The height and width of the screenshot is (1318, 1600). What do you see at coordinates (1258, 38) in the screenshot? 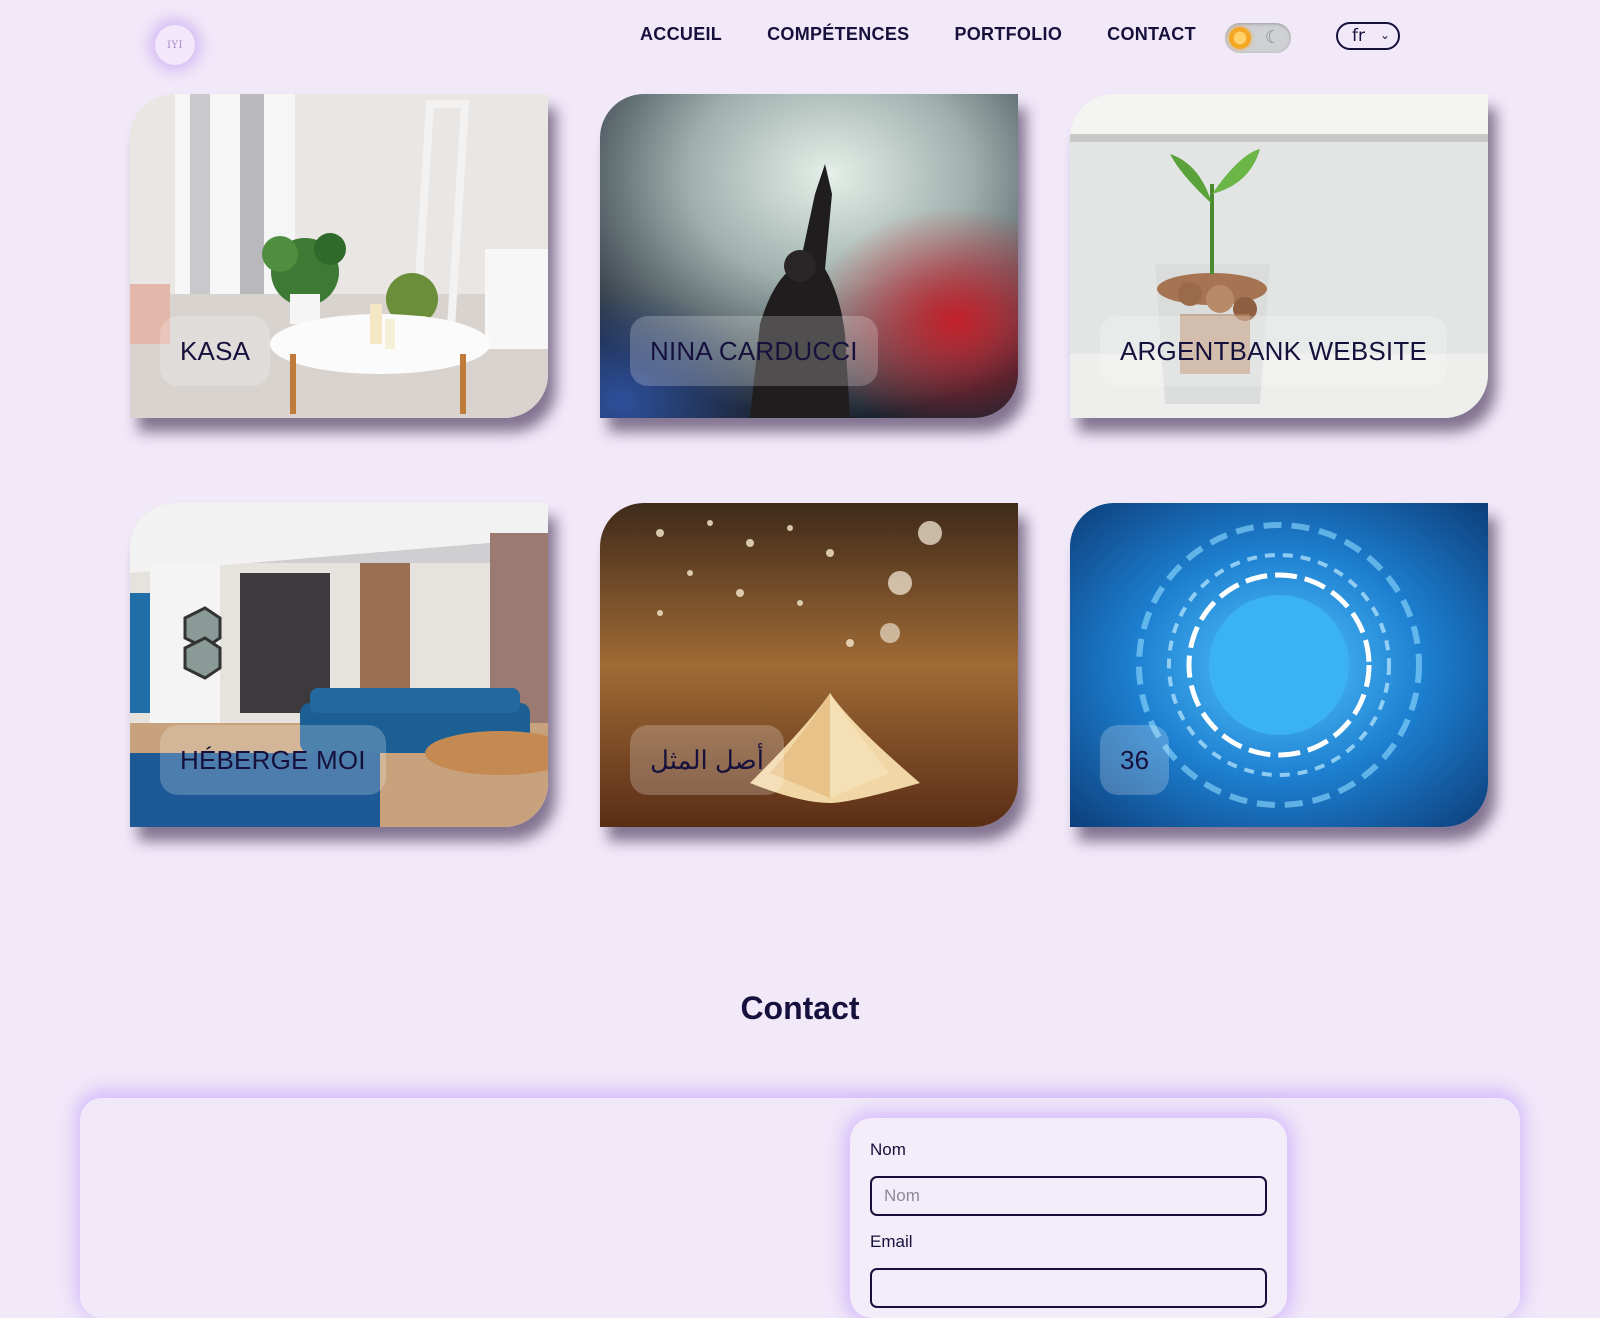
I see `theme-toggle: ☾` at bounding box center [1258, 38].